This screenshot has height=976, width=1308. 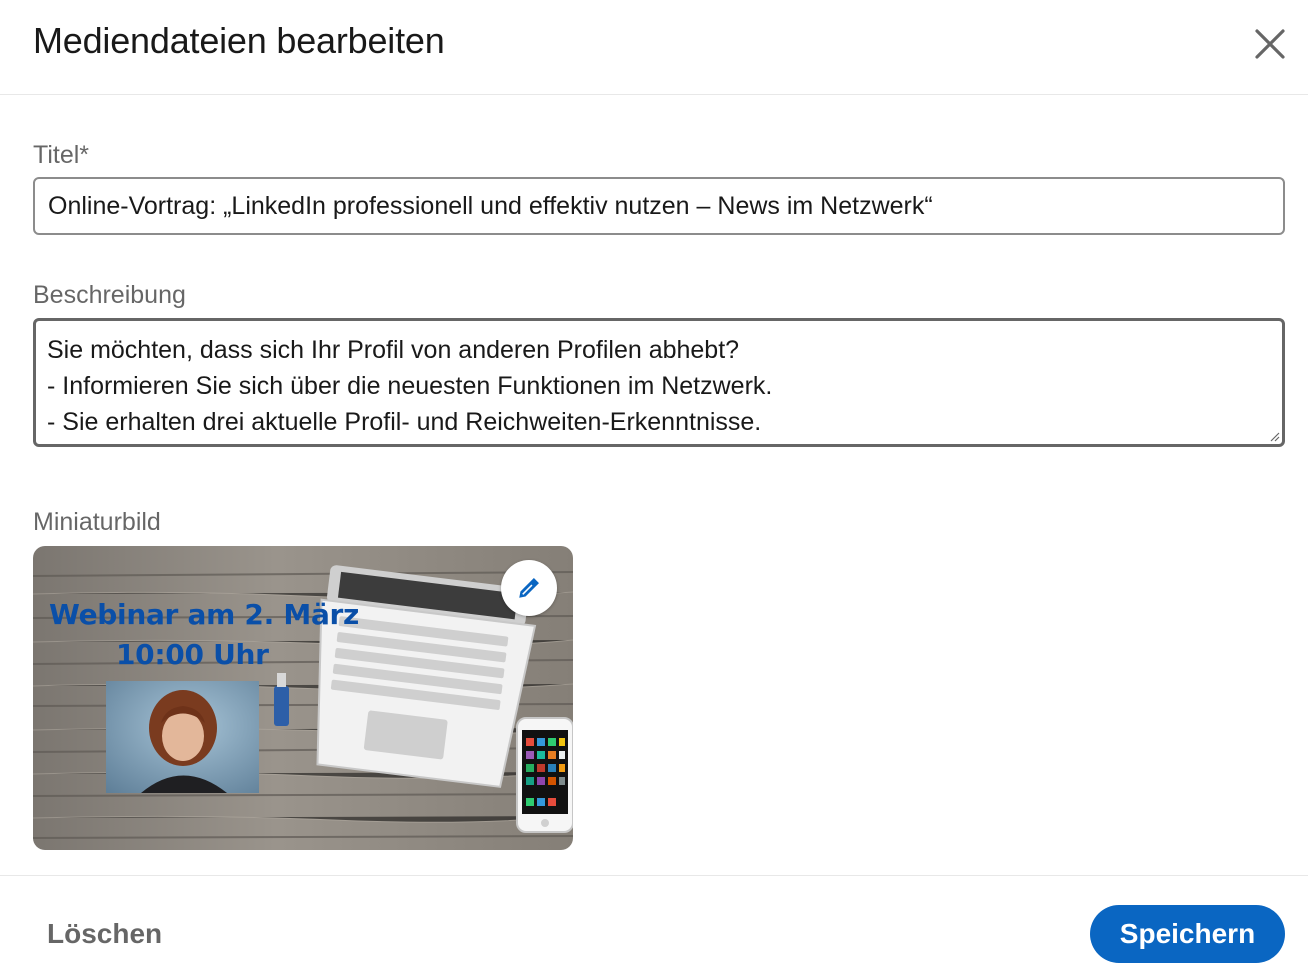 What do you see at coordinates (654, 47) in the screenshot?
I see `dialog-header: Mediendateien bearbeiten` at bounding box center [654, 47].